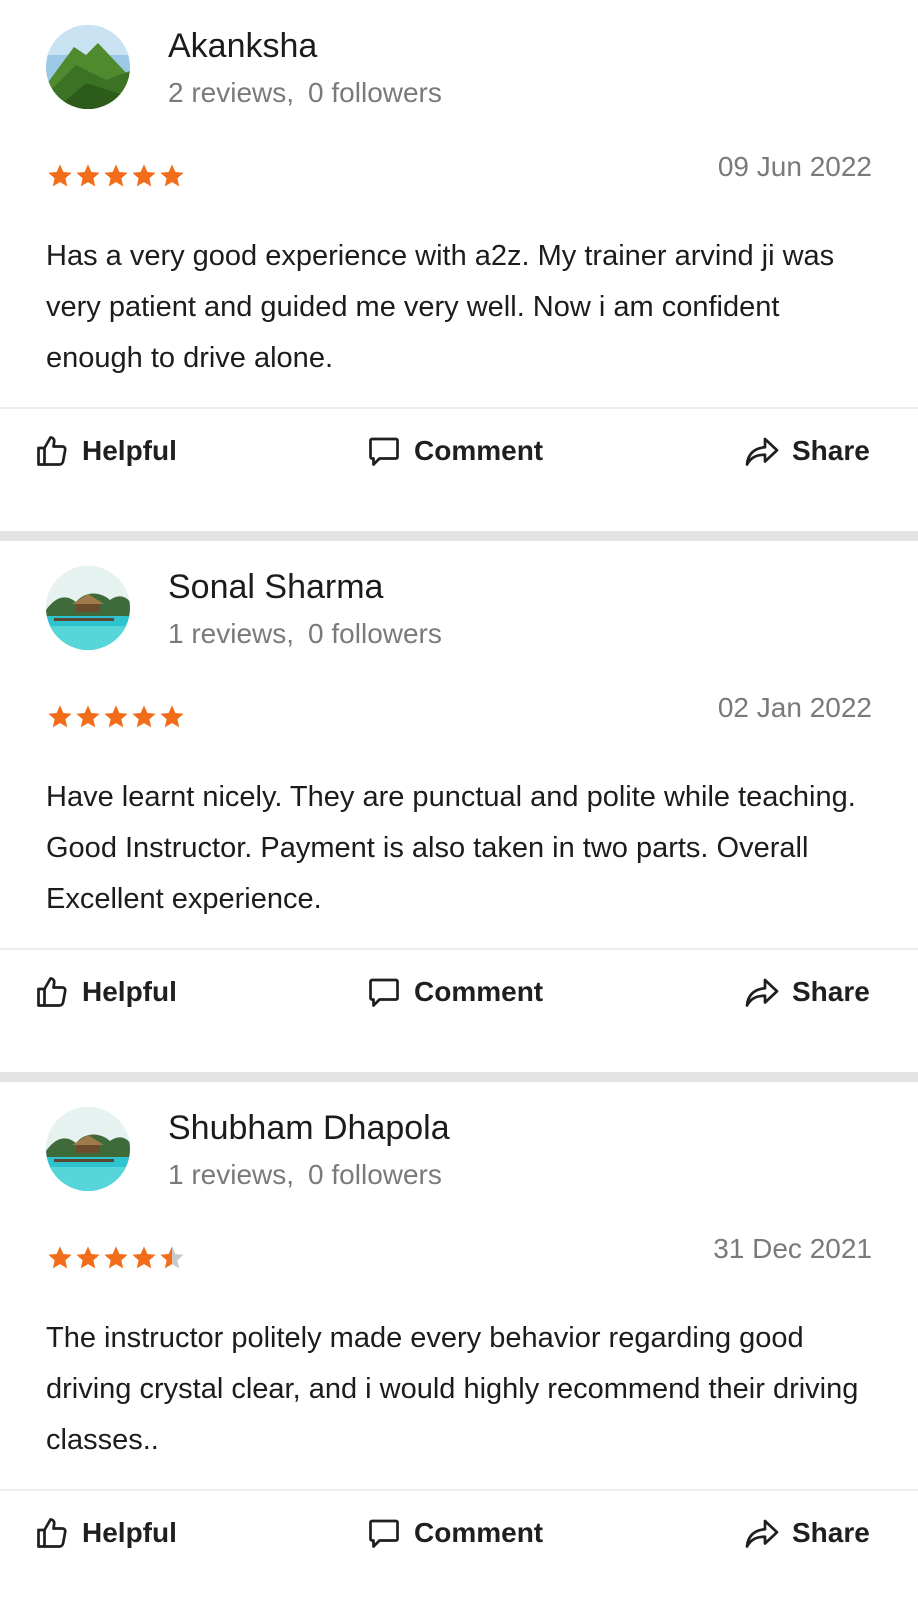  What do you see at coordinates (172, 1258) in the screenshot?
I see `star-half-icon` at bounding box center [172, 1258].